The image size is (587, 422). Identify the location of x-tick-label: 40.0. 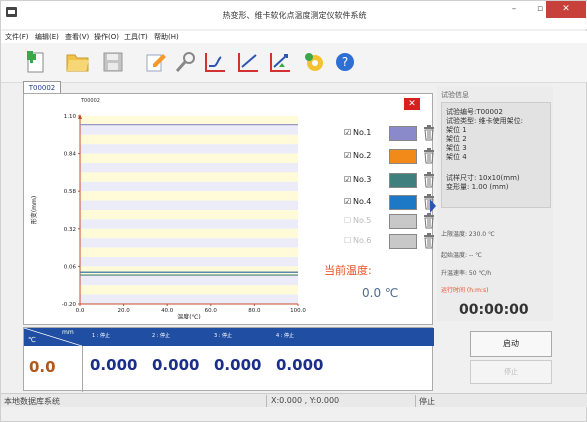
(167, 311).